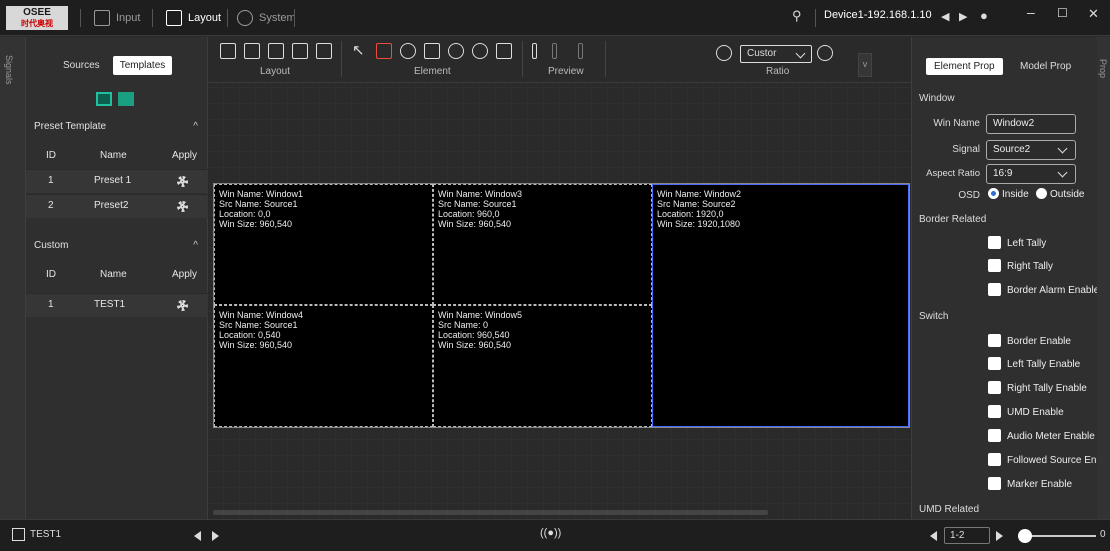 This screenshot has width=1110, height=551. Describe the element at coordinates (580, 51) in the screenshot. I see `brush-icon` at that location.